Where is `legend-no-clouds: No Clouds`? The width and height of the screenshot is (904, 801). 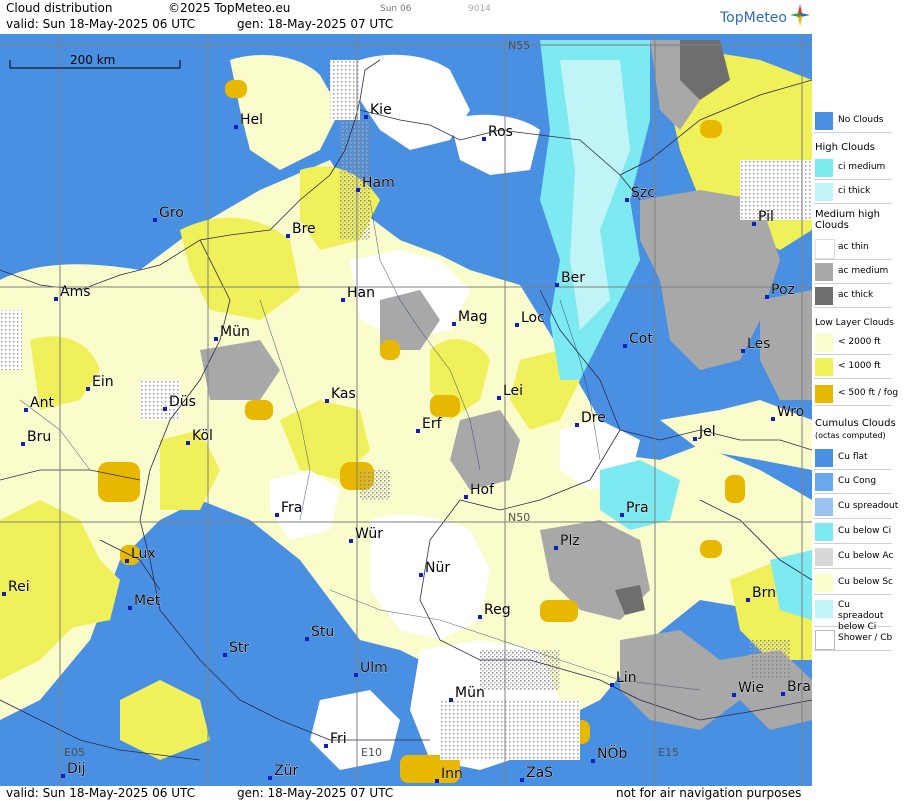 legend-no-clouds: No Clouds is located at coordinates (853, 121).